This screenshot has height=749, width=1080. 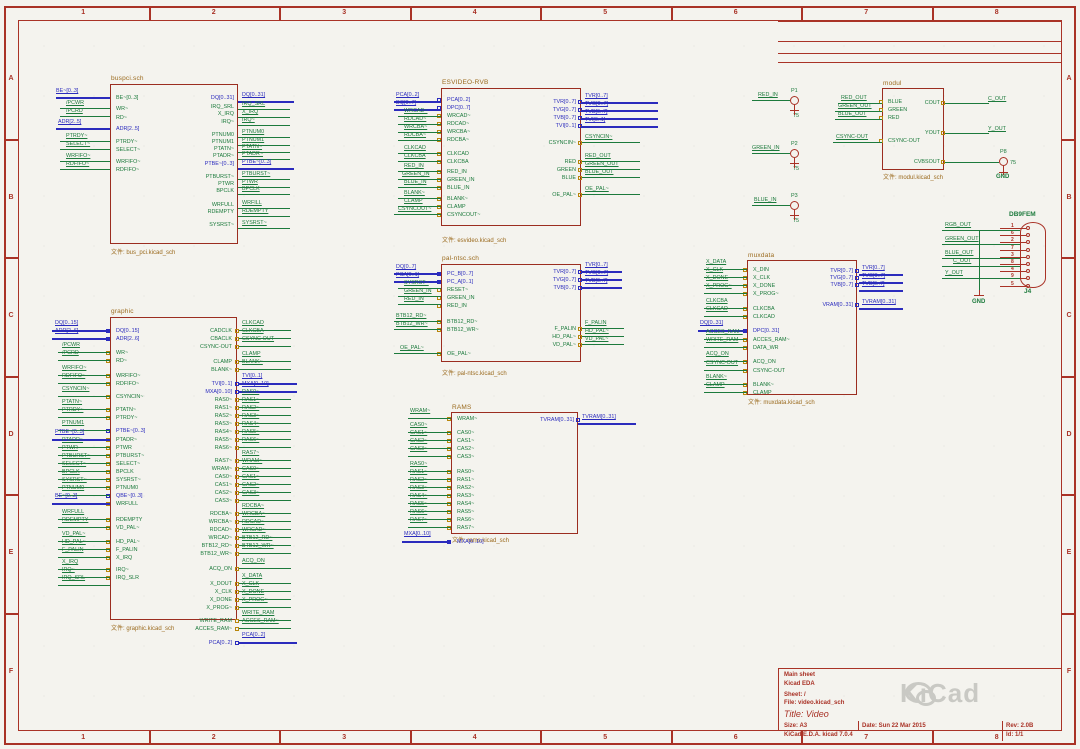 What do you see at coordinates (873, 276) in the screenshot?
I see `net-label-tvg-mux: TVG[0..7]` at bounding box center [873, 276].